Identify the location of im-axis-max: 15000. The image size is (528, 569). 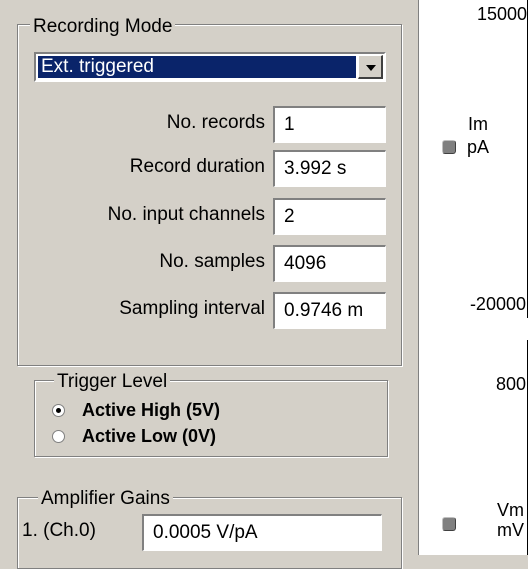
(501, 14).